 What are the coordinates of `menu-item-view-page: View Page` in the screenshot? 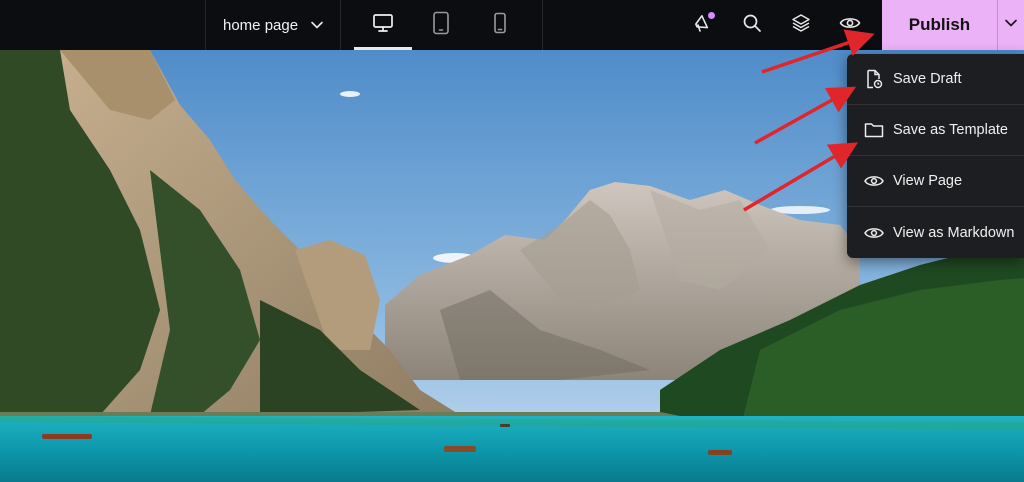 It's located at (935, 181).